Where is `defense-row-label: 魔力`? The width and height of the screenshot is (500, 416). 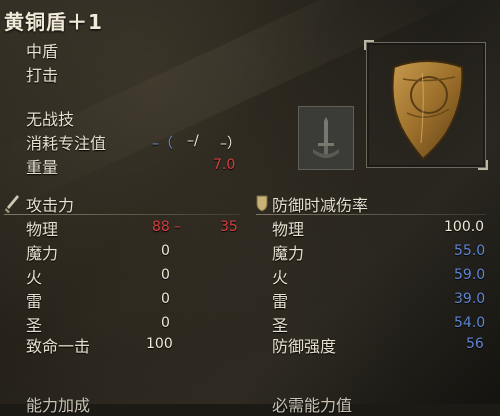 defense-row-label: 魔力 is located at coordinates (288, 253).